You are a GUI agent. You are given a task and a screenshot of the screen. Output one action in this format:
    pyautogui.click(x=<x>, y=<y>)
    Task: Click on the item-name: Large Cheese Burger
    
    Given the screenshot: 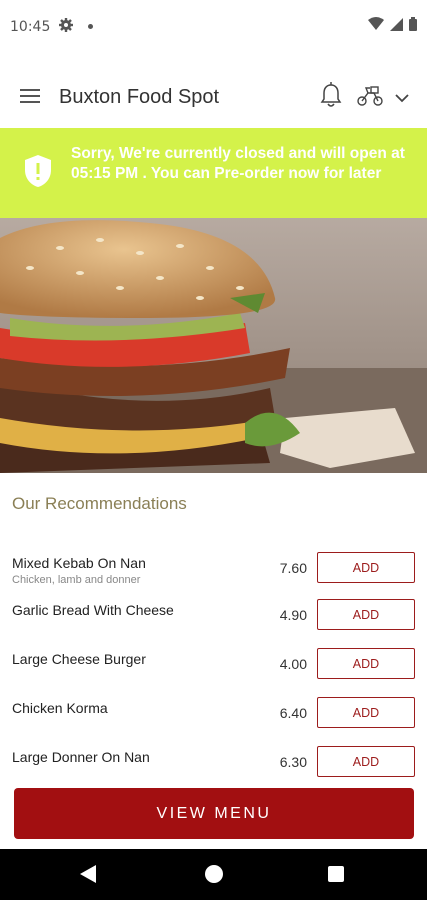 What is the action you would take?
    pyautogui.click(x=79, y=659)
    